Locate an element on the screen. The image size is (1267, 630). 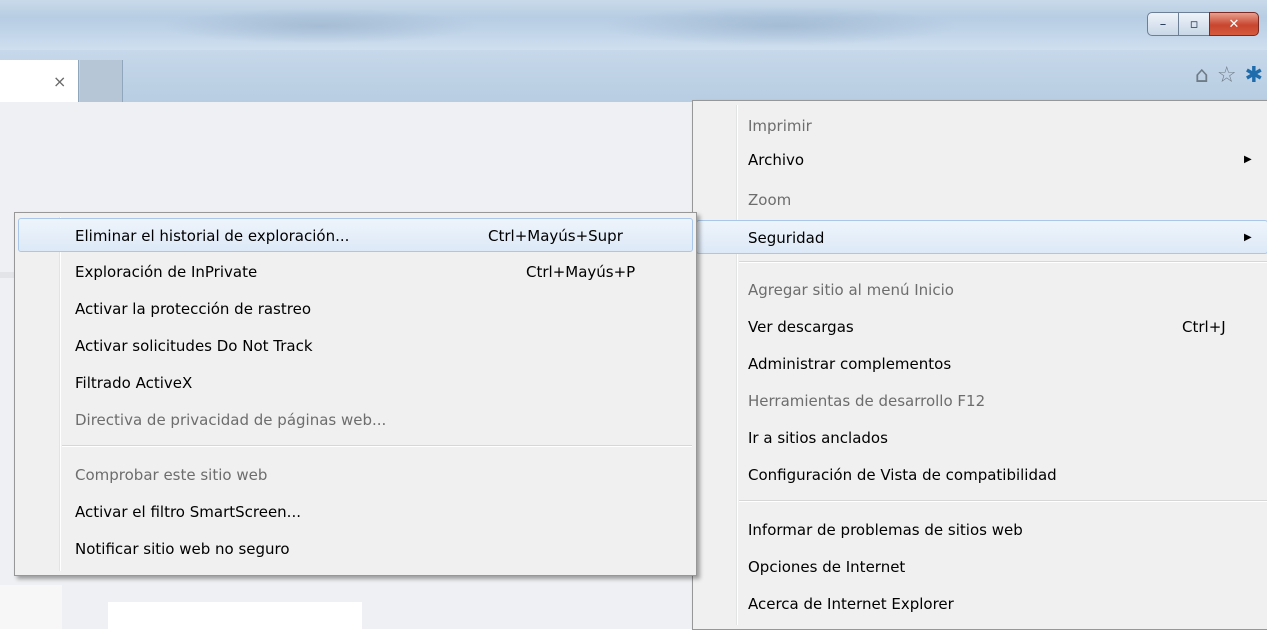
new-tab-button is located at coordinates (101, 81).